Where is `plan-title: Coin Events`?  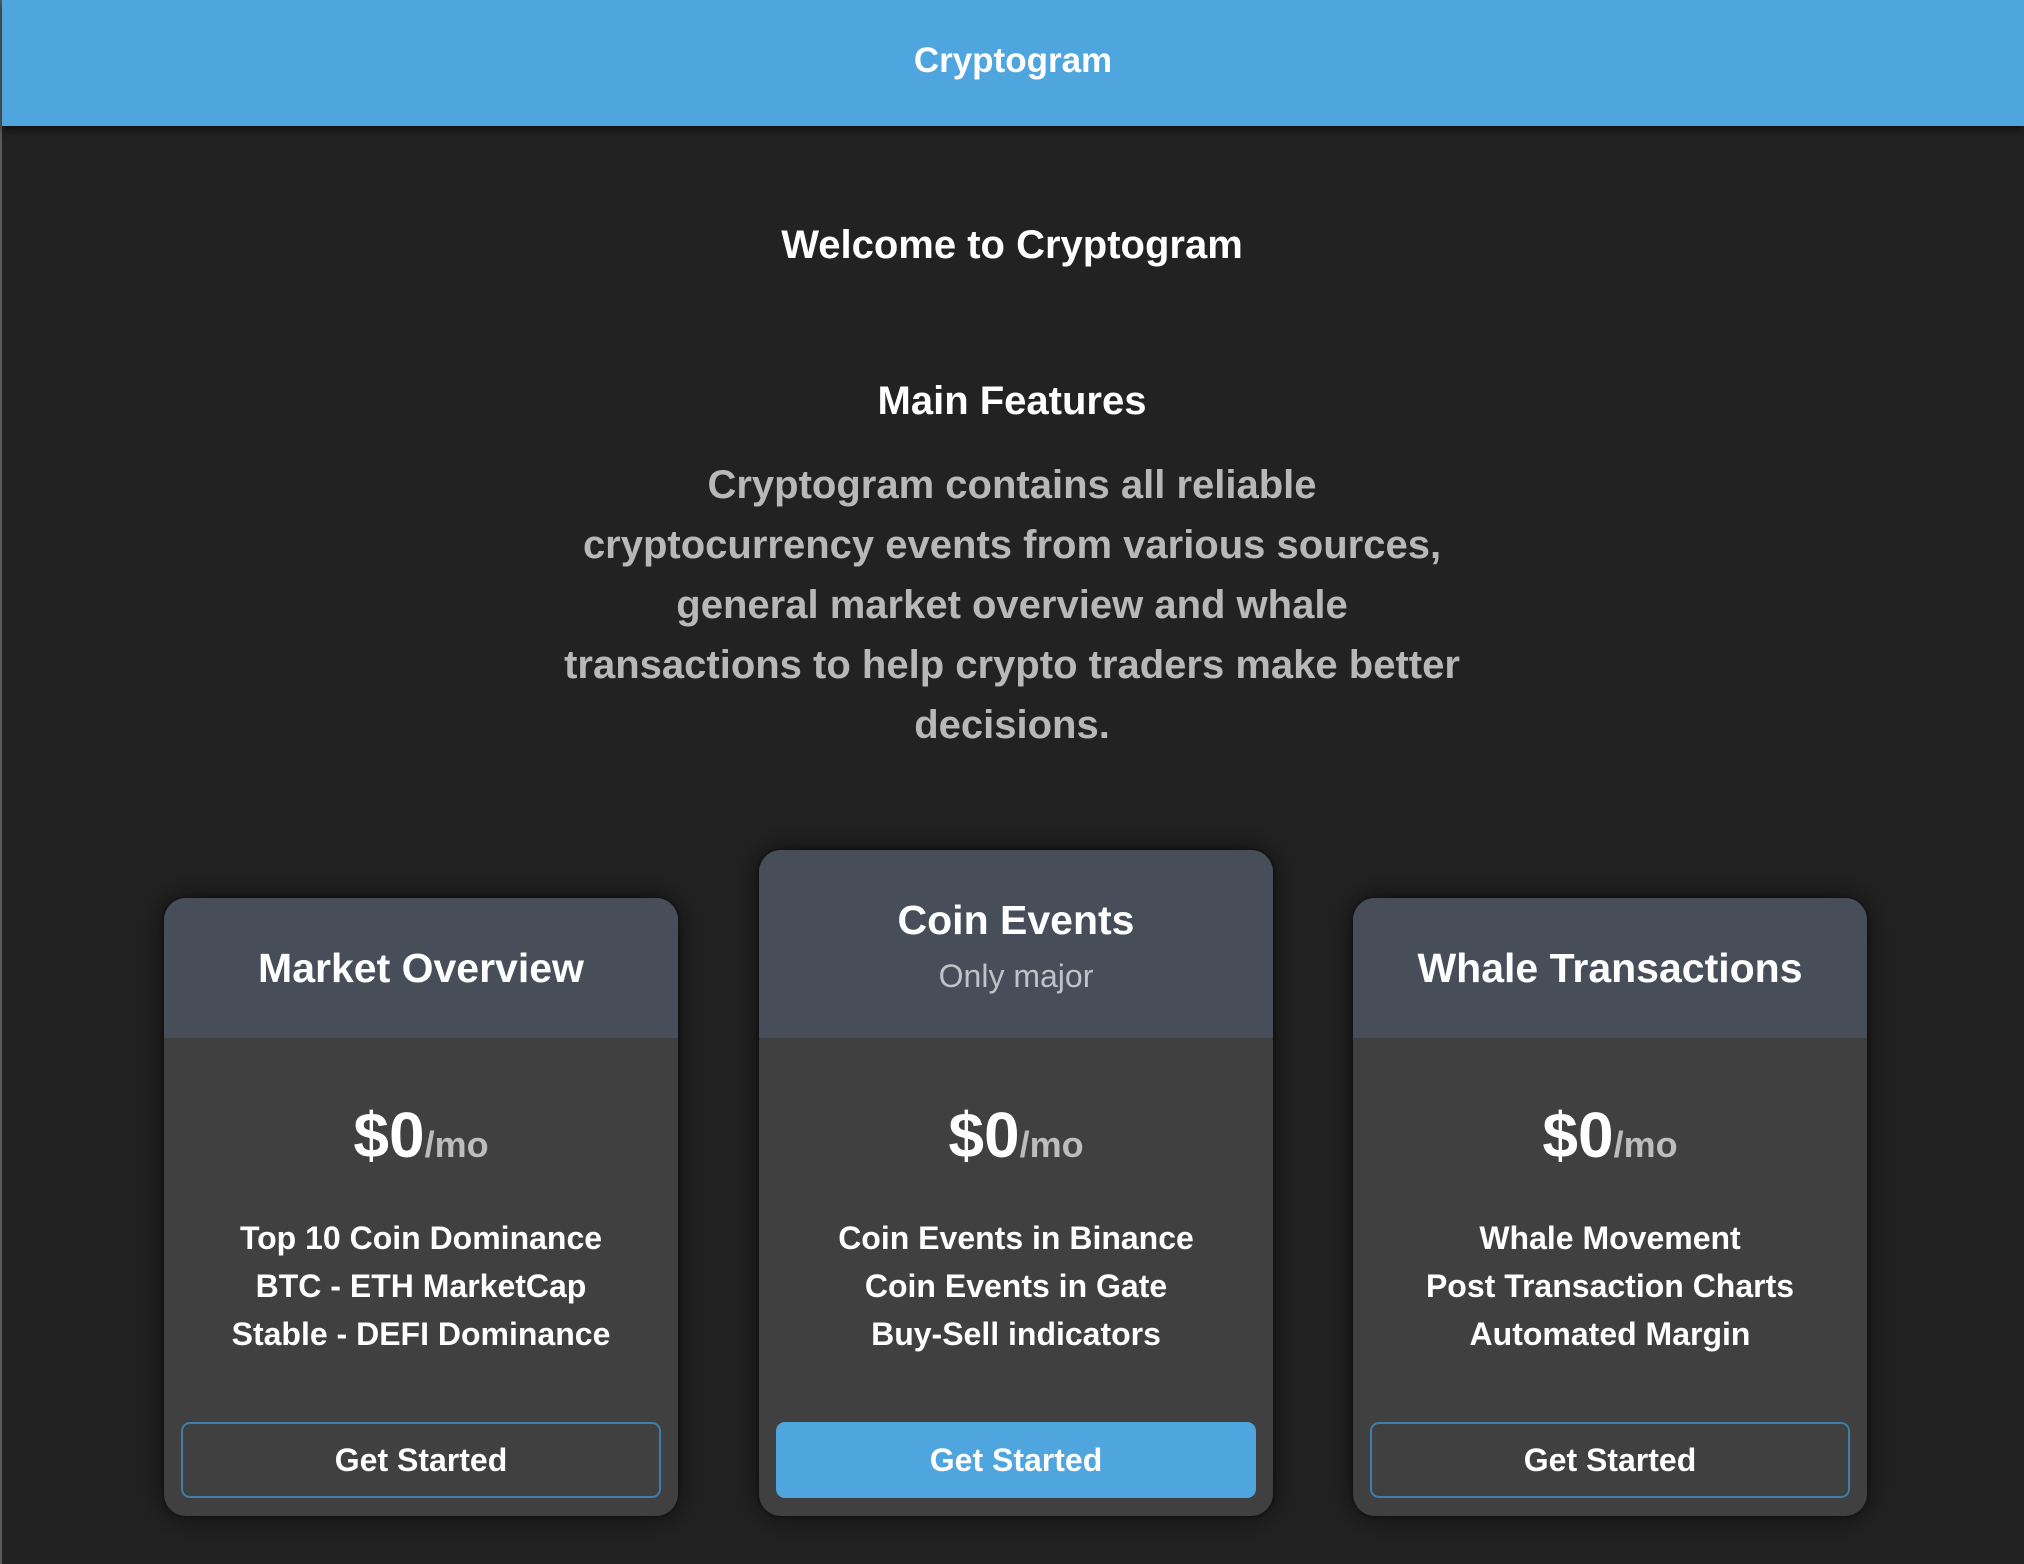 plan-title: Coin Events is located at coordinates (1016, 920).